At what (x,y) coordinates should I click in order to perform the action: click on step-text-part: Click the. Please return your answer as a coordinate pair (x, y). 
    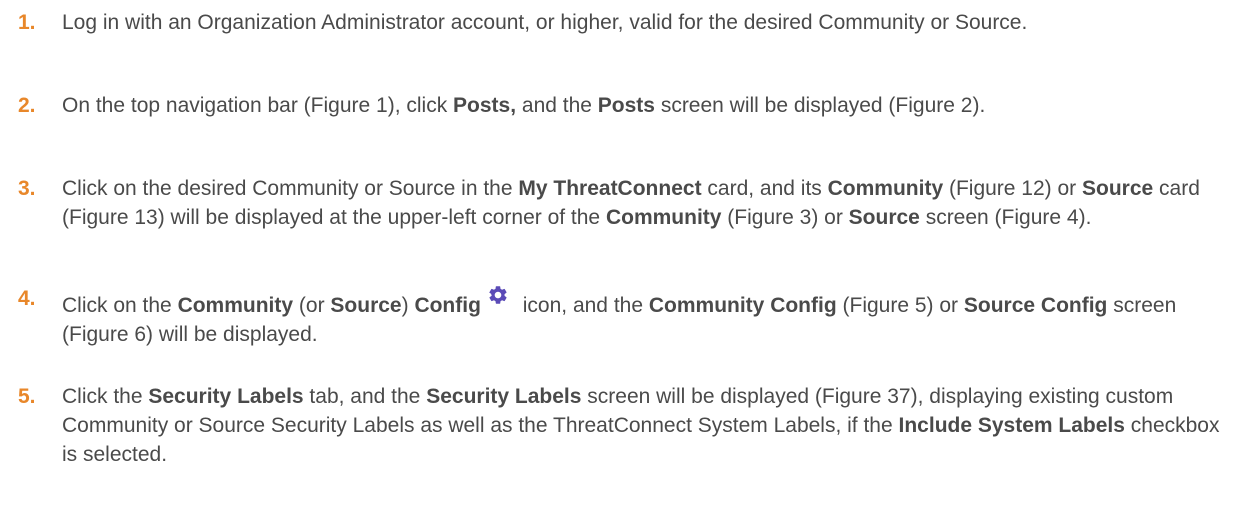
    Looking at the image, I should click on (105, 396).